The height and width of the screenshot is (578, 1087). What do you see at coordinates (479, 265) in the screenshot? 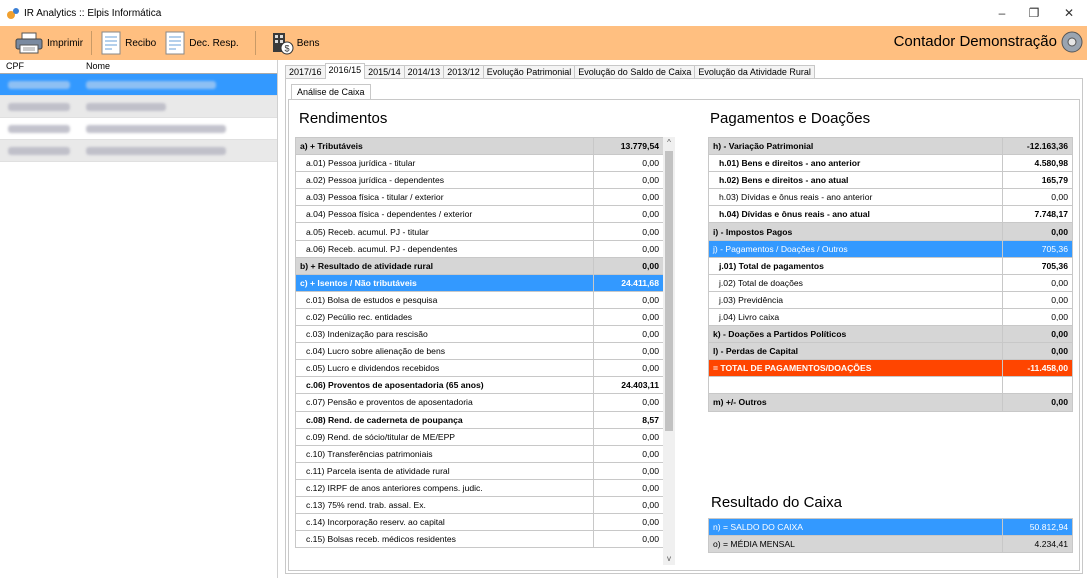
I see `table-row: b) + Resultado de atividade rural 0,00` at bounding box center [479, 265].